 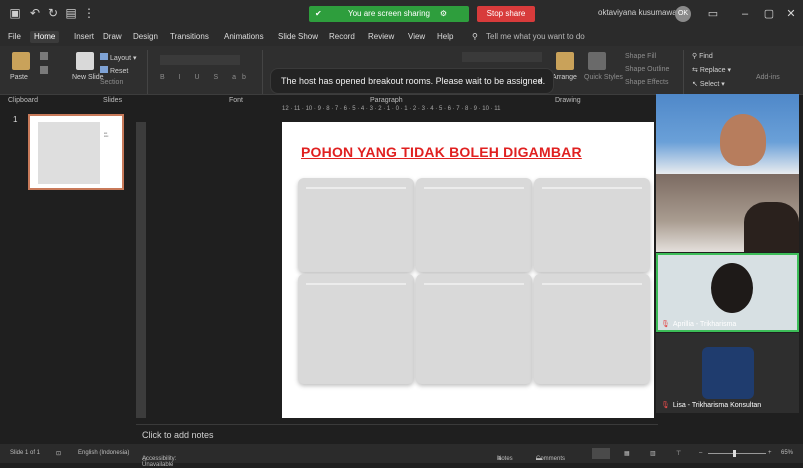 What do you see at coordinates (695, 70) in the screenshot?
I see `replace-icon: ⇆` at bounding box center [695, 70].